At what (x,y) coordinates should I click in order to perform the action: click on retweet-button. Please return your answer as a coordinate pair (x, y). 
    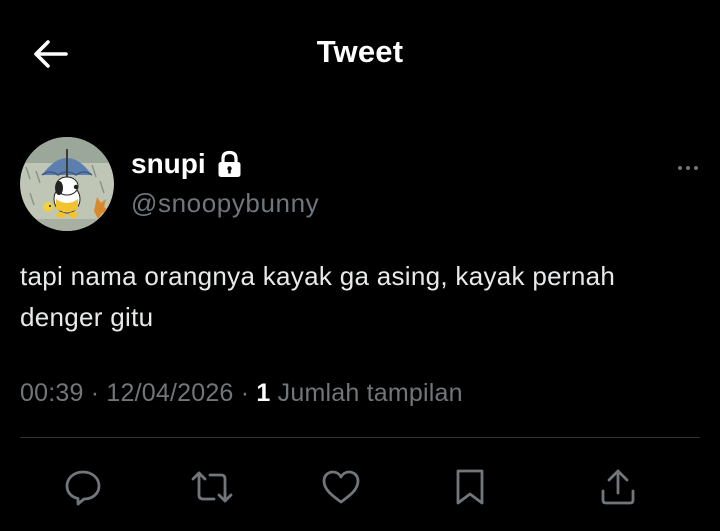
    Looking at the image, I should click on (212, 487).